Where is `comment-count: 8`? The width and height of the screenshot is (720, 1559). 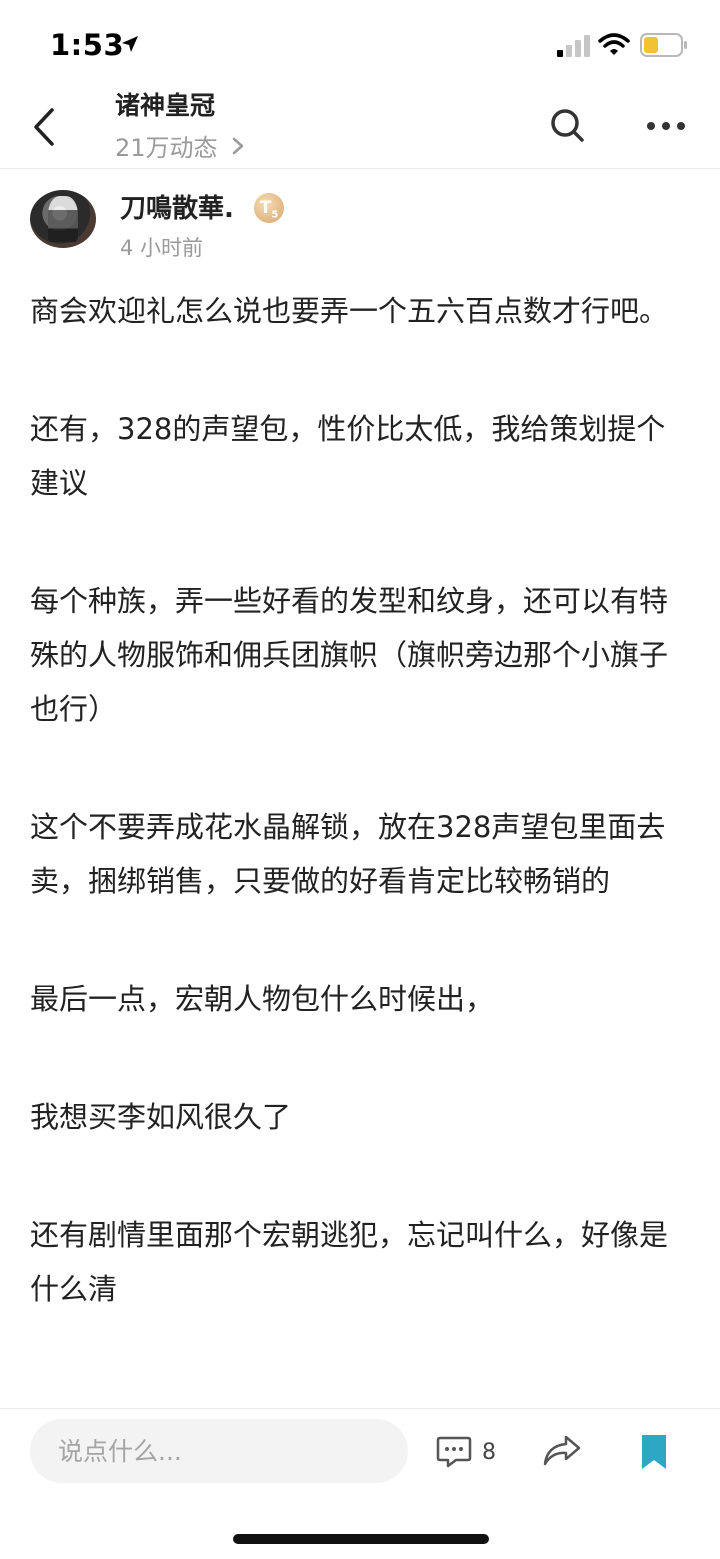
comment-count: 8 is located at coordinates (489, 1452).